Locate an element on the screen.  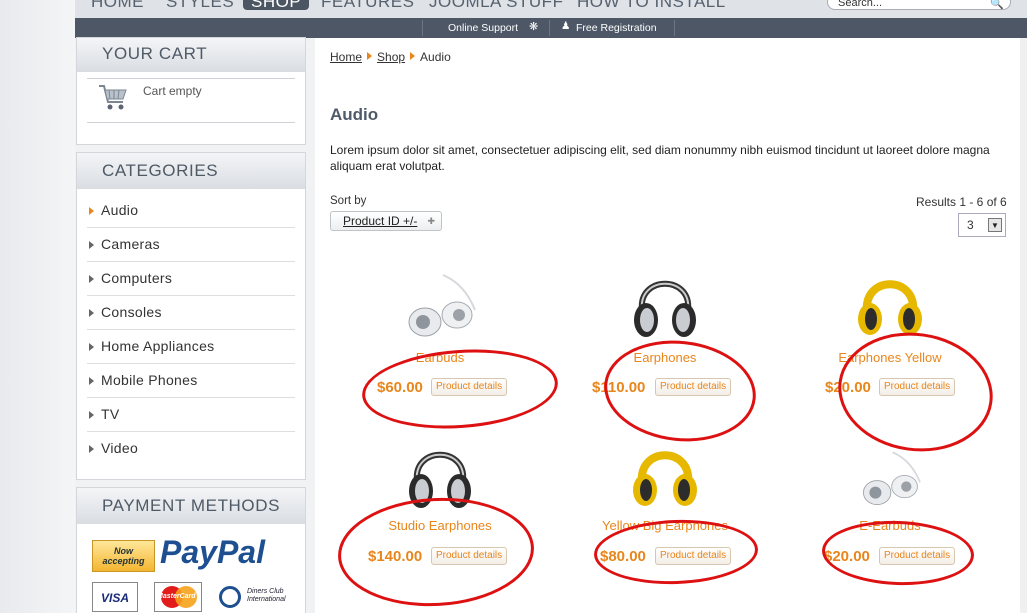
breadcrumb: Home Shop Audio is located at coordinates (390, 57).